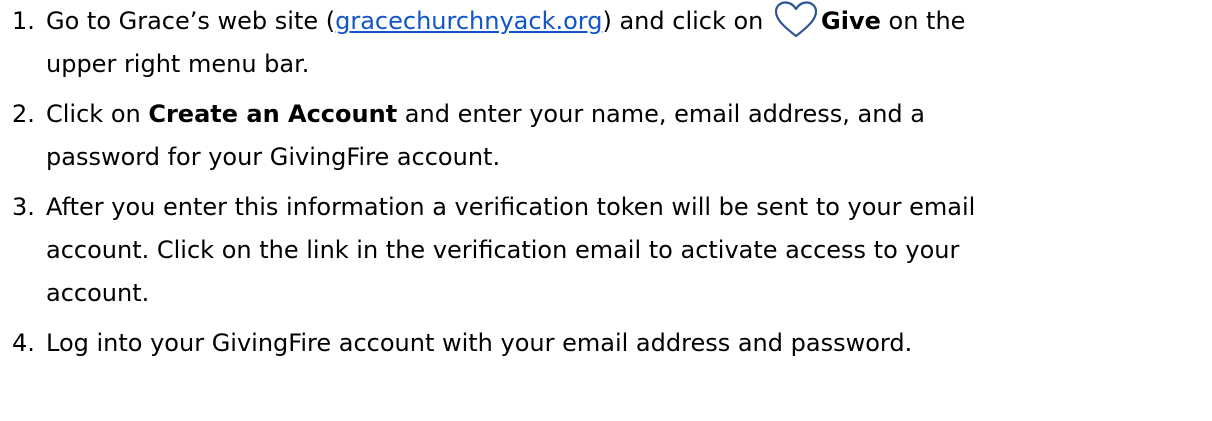 The image size is (1212, 421). I want to click on step-text-segment: Go to Grace’s web site (, so click(191, 21).